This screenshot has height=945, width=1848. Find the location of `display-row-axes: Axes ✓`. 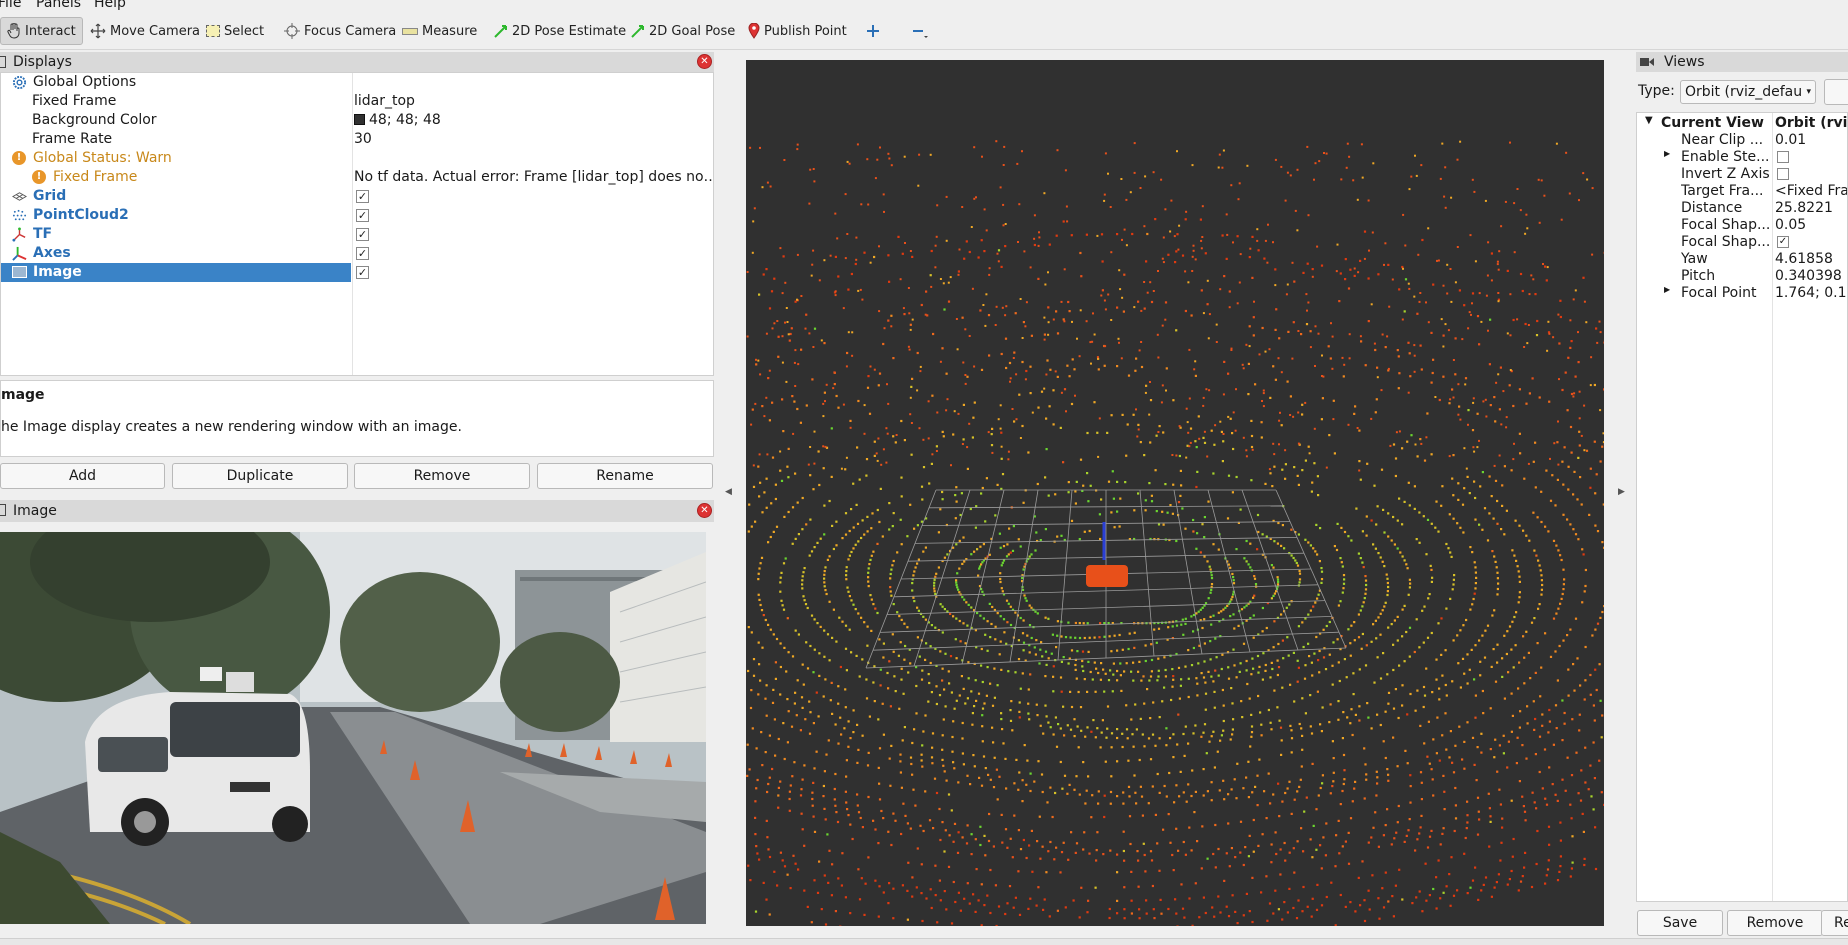

display-row-axes: Axes ✓ is located at coordinates (357, 253).